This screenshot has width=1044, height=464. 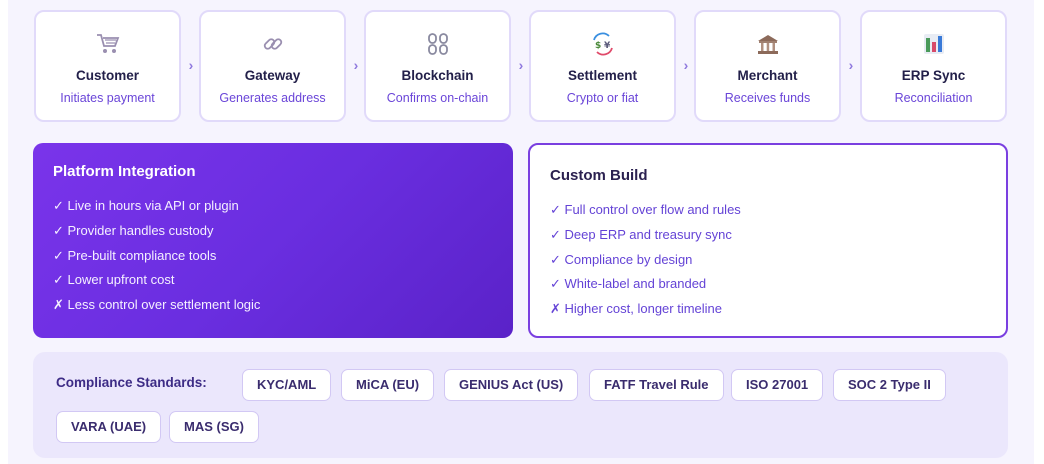 What do you see at coordinates (599, 175) in the screenshot?
I see `card-title: Custom Build` at bounding box center [599, 175].